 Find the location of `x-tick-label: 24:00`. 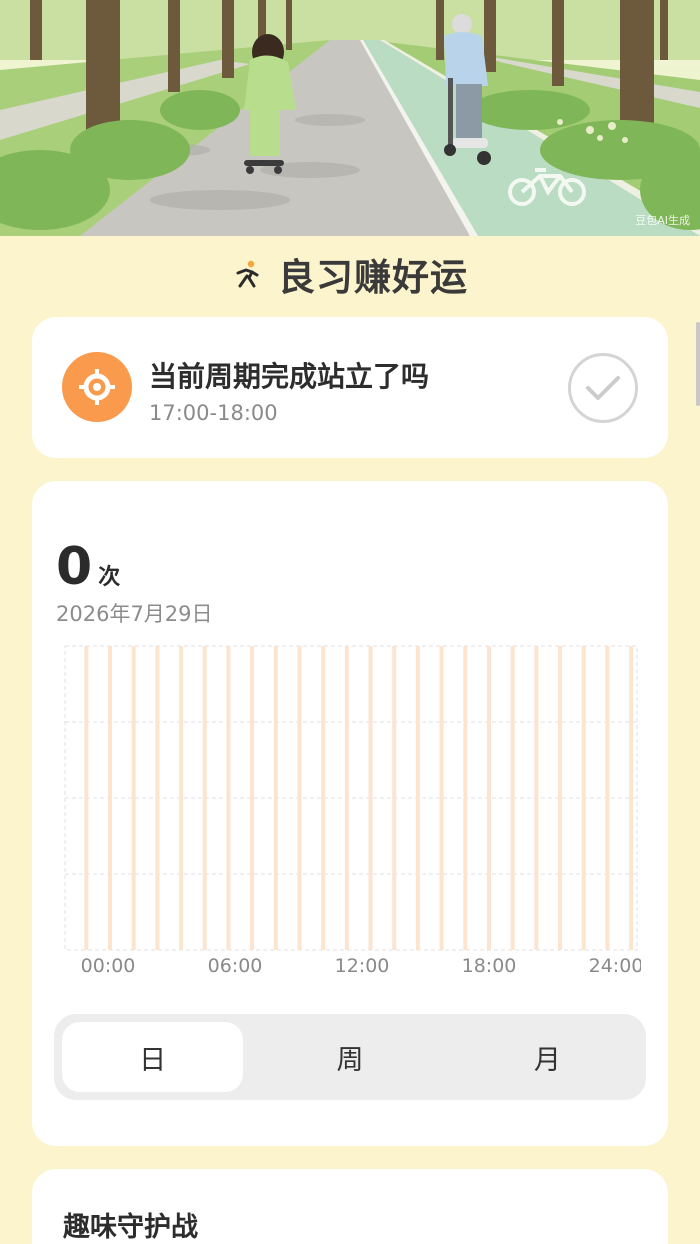

x-tick-label: 24:00 is located at coordinates (615, 966).